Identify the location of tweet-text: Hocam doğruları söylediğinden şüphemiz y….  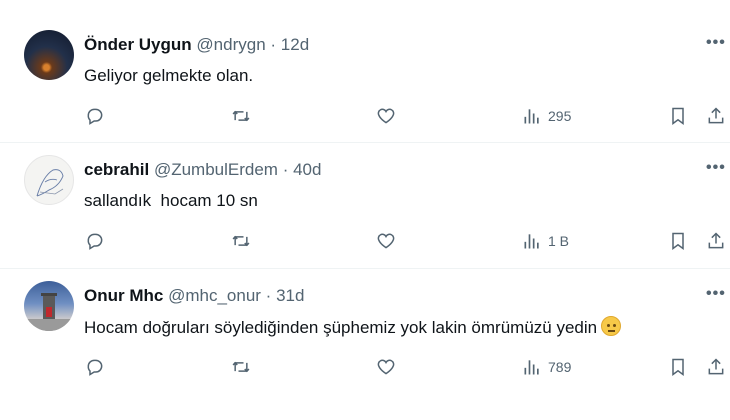
(341, 327).